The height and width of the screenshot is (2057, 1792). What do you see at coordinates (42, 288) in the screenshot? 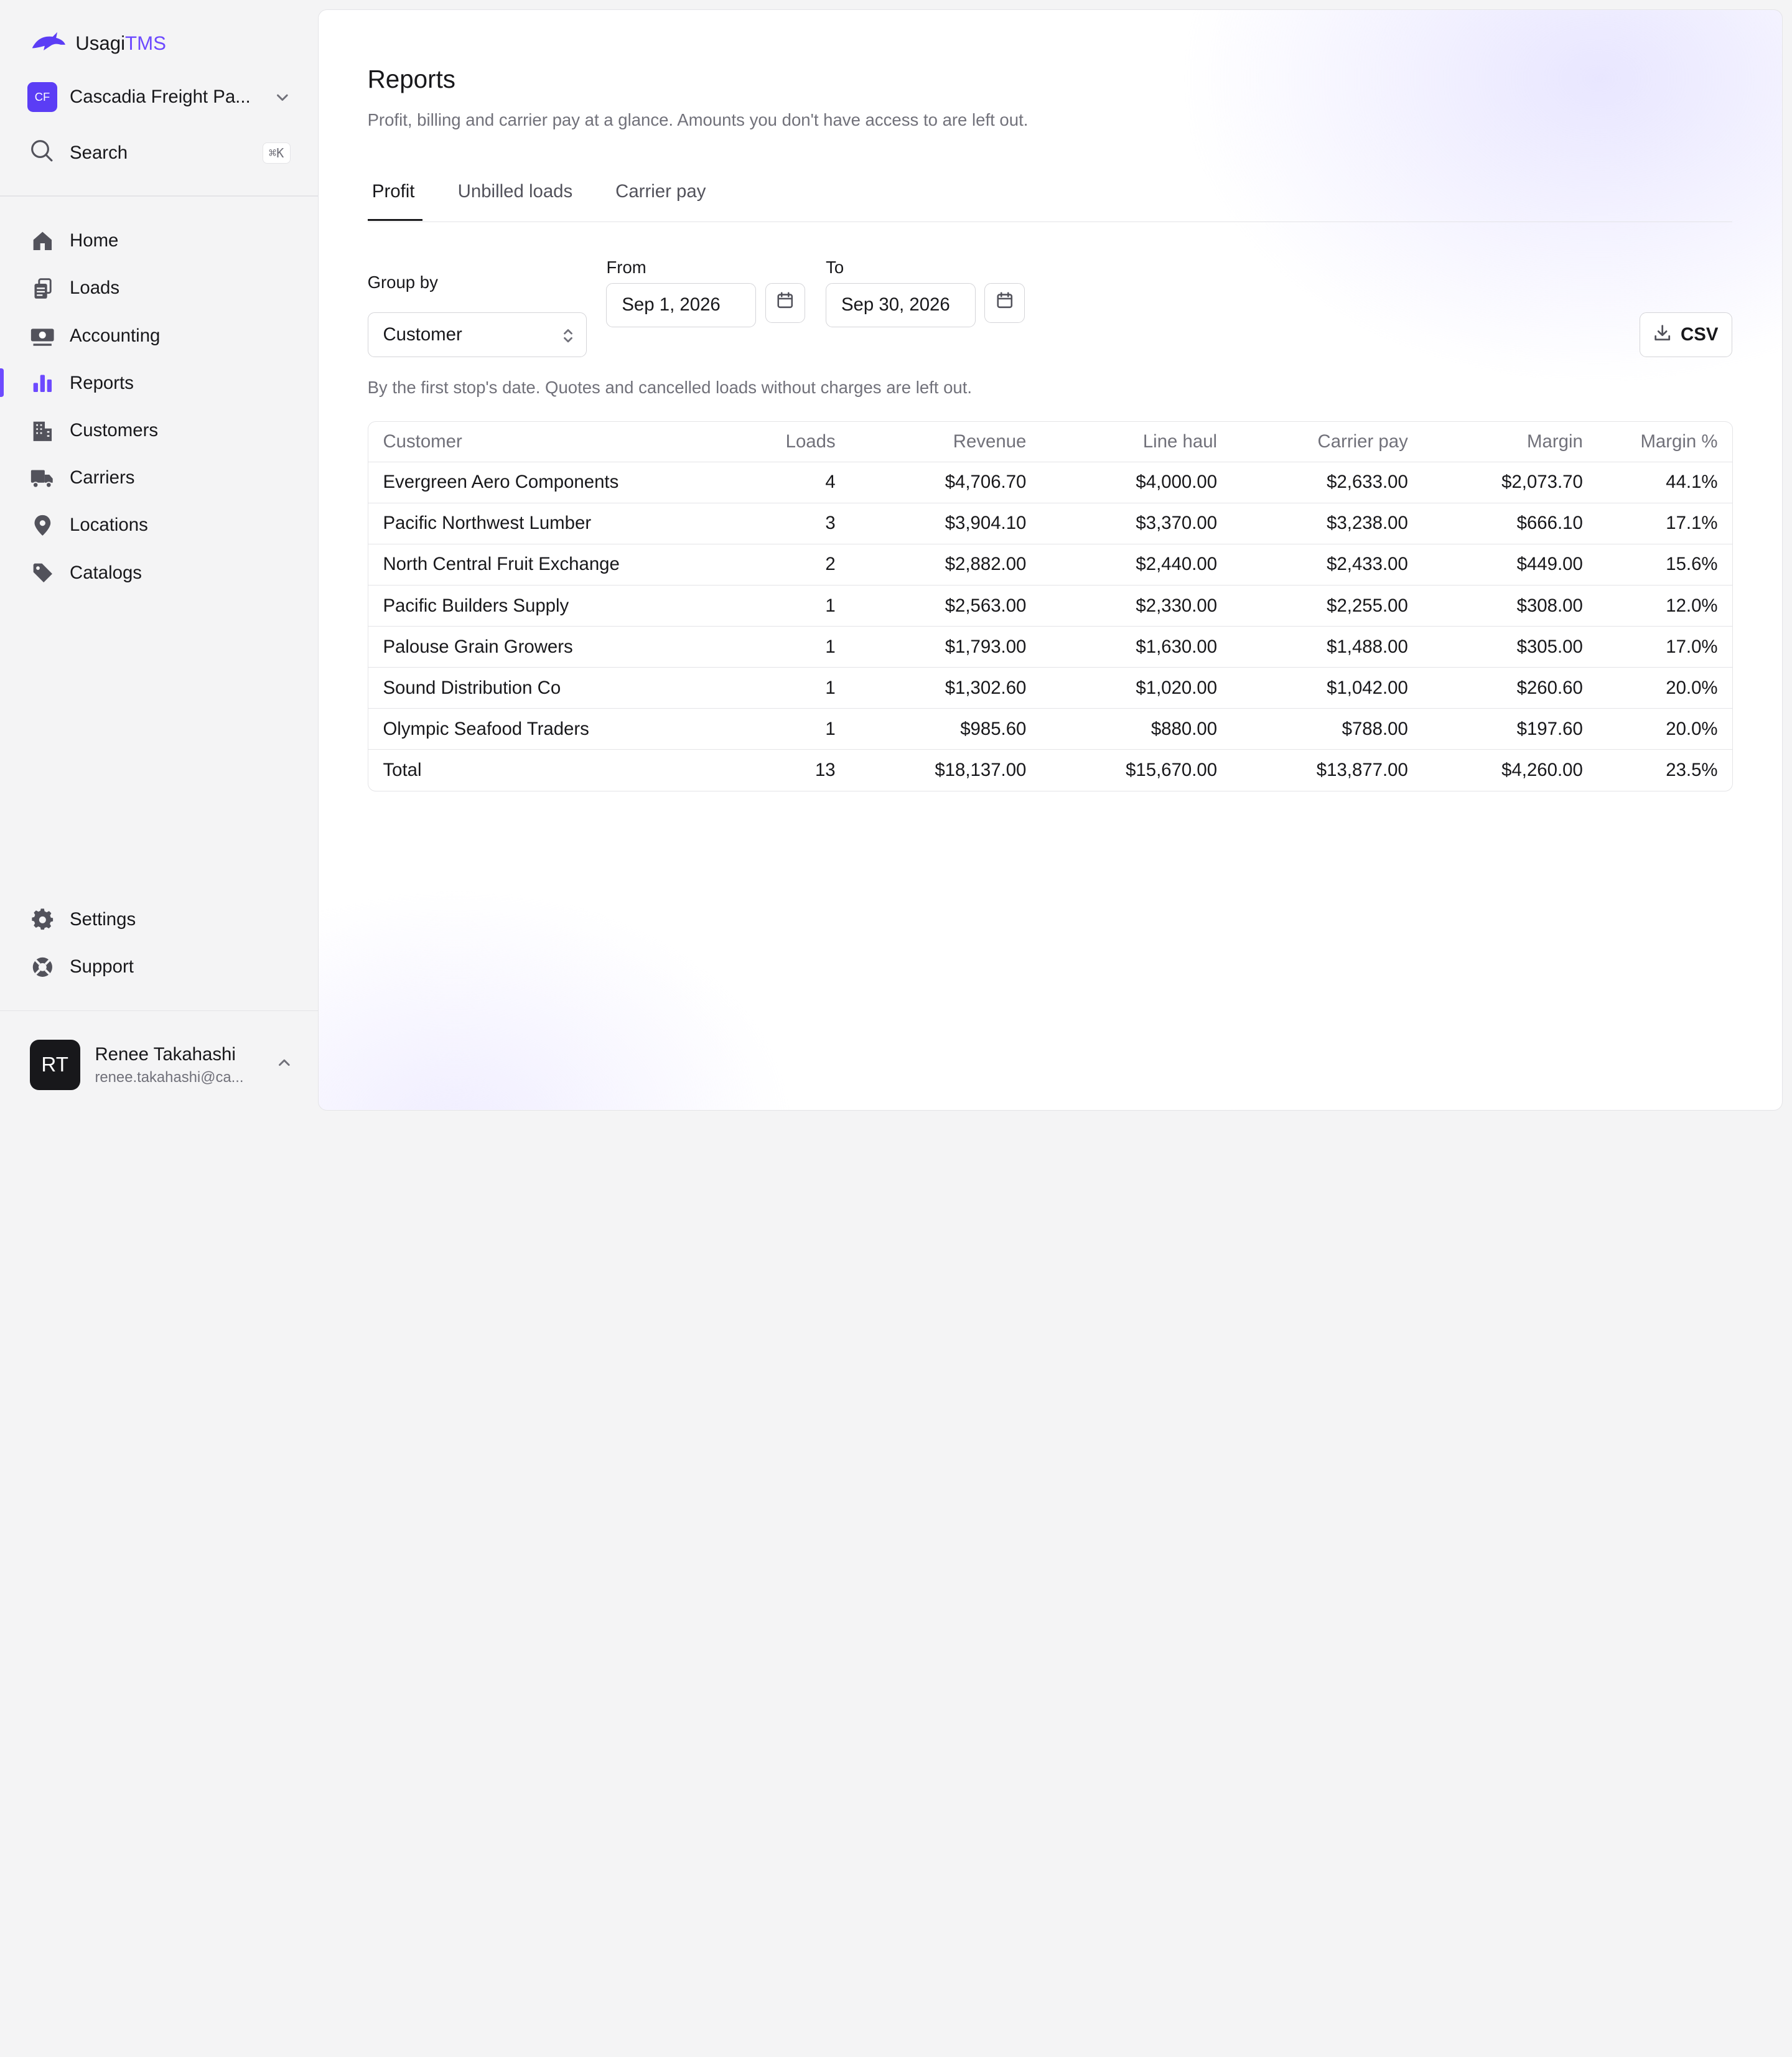
I see `loads-icon` at bounding box center [42, 288].